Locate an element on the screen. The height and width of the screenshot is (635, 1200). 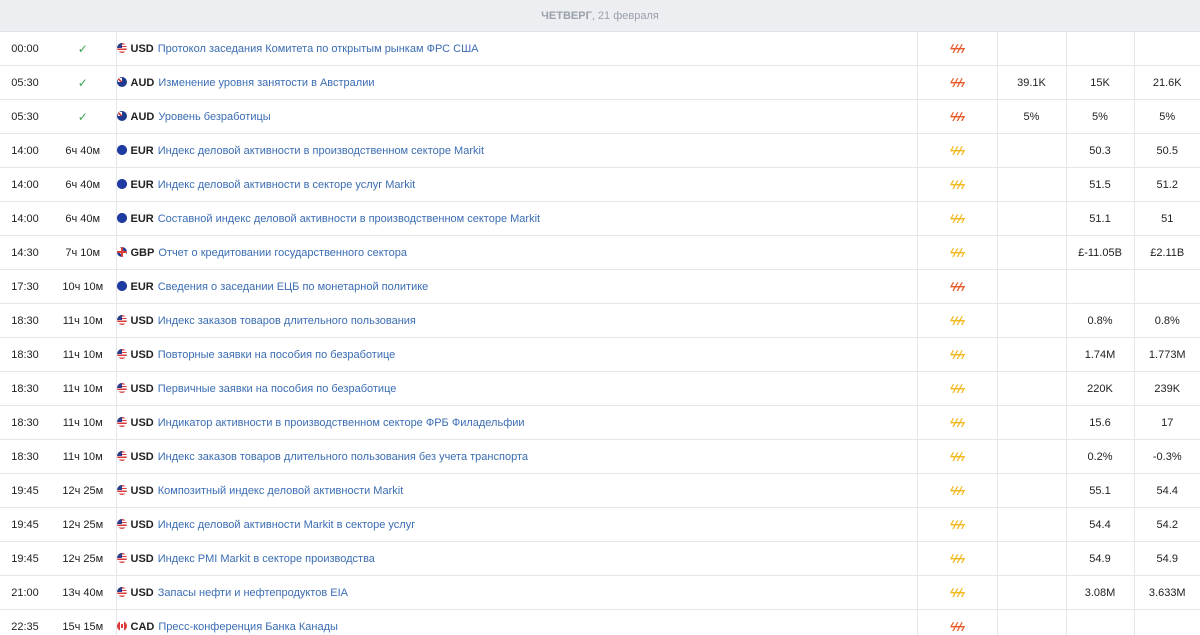
event-previous: 1.773M is located at coordinates (1167, 354).